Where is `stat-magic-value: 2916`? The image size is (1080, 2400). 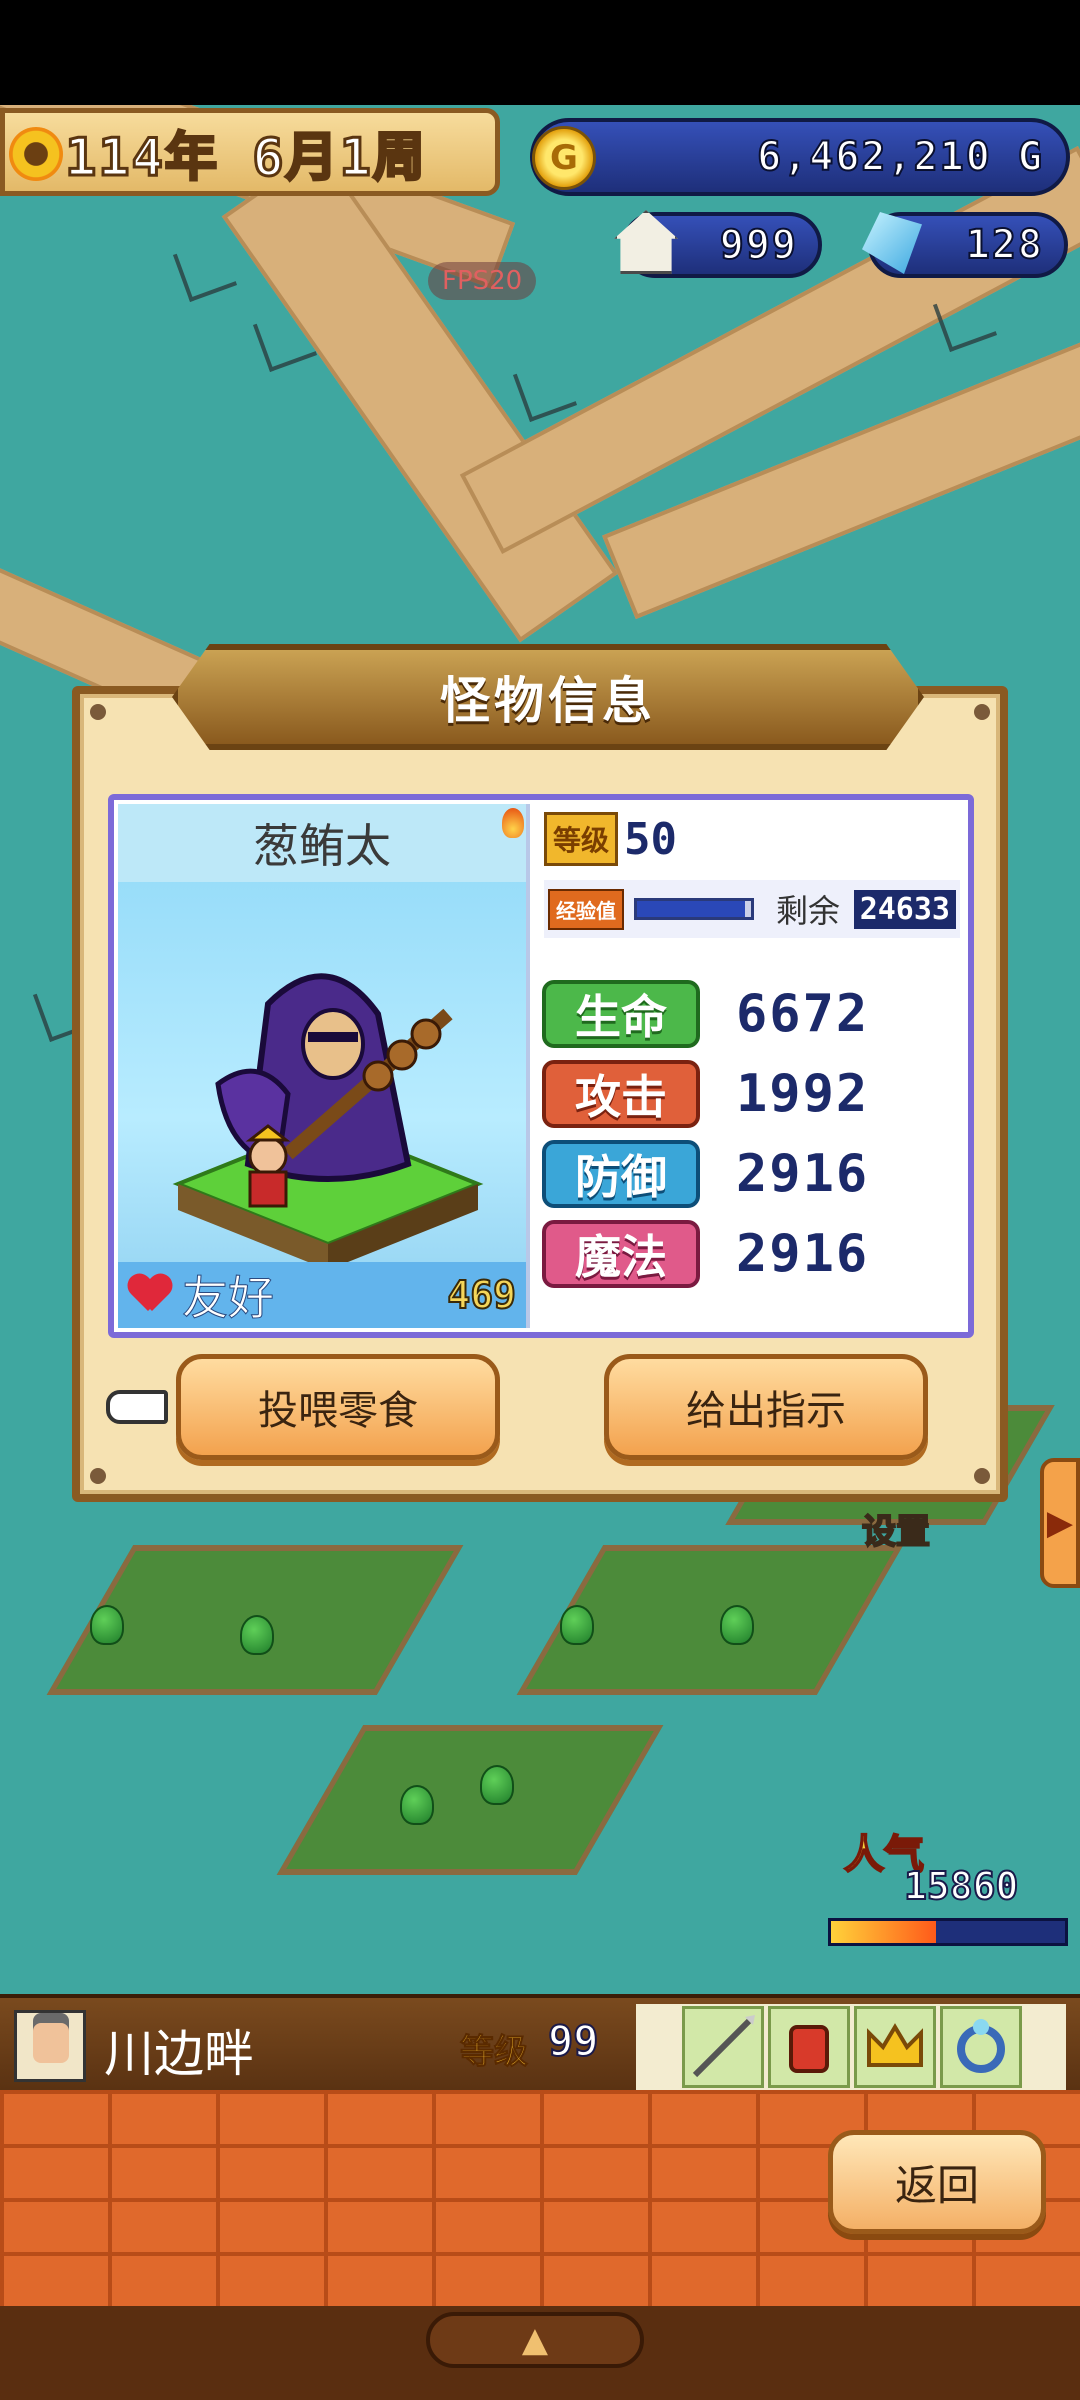 stat-magic-value: 2916 is located at coordinates (803, 1254).